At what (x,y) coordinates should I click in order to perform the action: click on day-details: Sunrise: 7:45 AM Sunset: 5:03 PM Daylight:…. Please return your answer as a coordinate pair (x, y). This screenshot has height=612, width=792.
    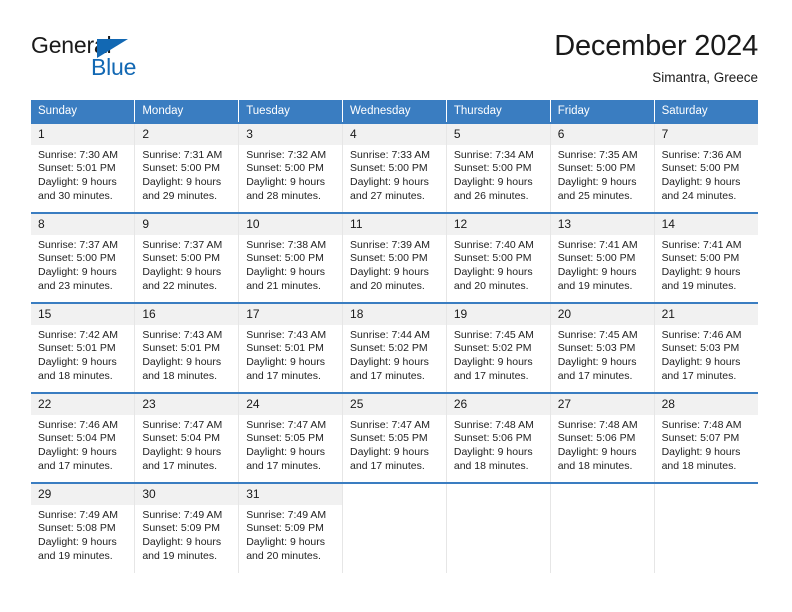
    Looking at the image, I should click on (602, 354).